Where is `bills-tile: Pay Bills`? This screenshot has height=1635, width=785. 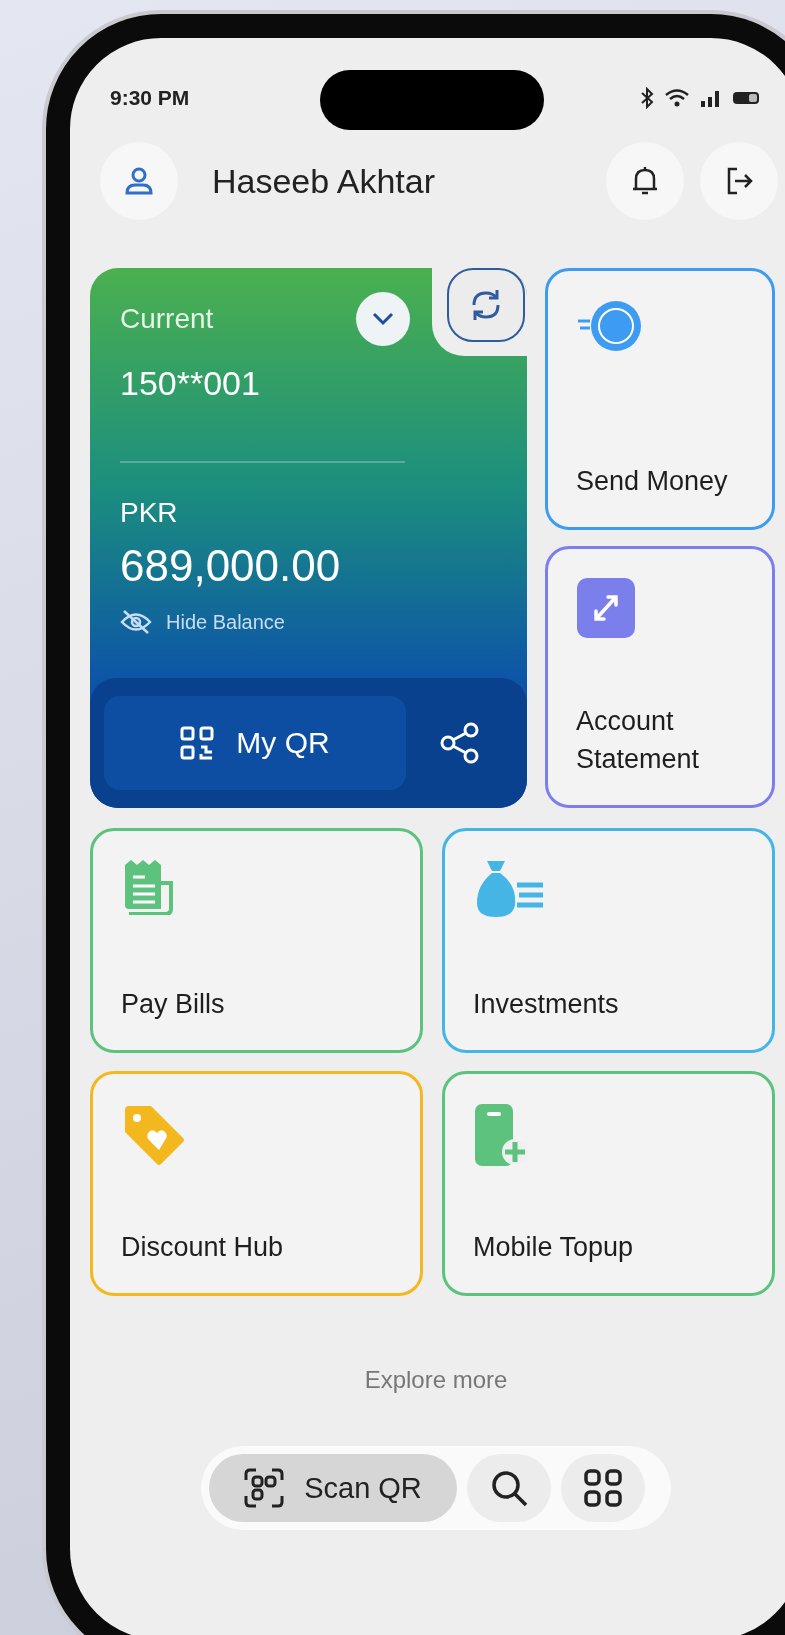 bills-tile: Pay Bills is located at coordinates (256, 940).